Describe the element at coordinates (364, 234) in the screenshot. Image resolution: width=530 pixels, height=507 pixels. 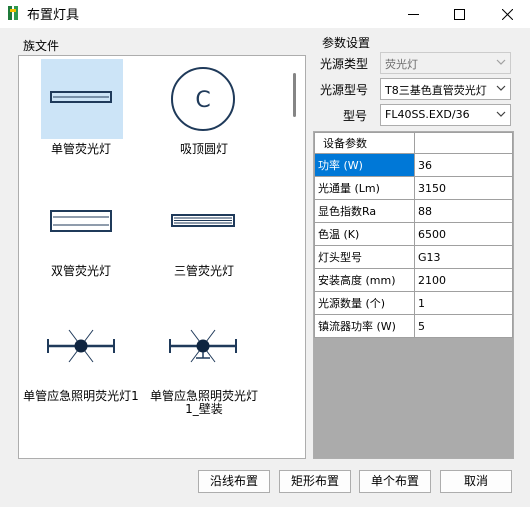
I see `param-key: 色温 (K)` at that location.